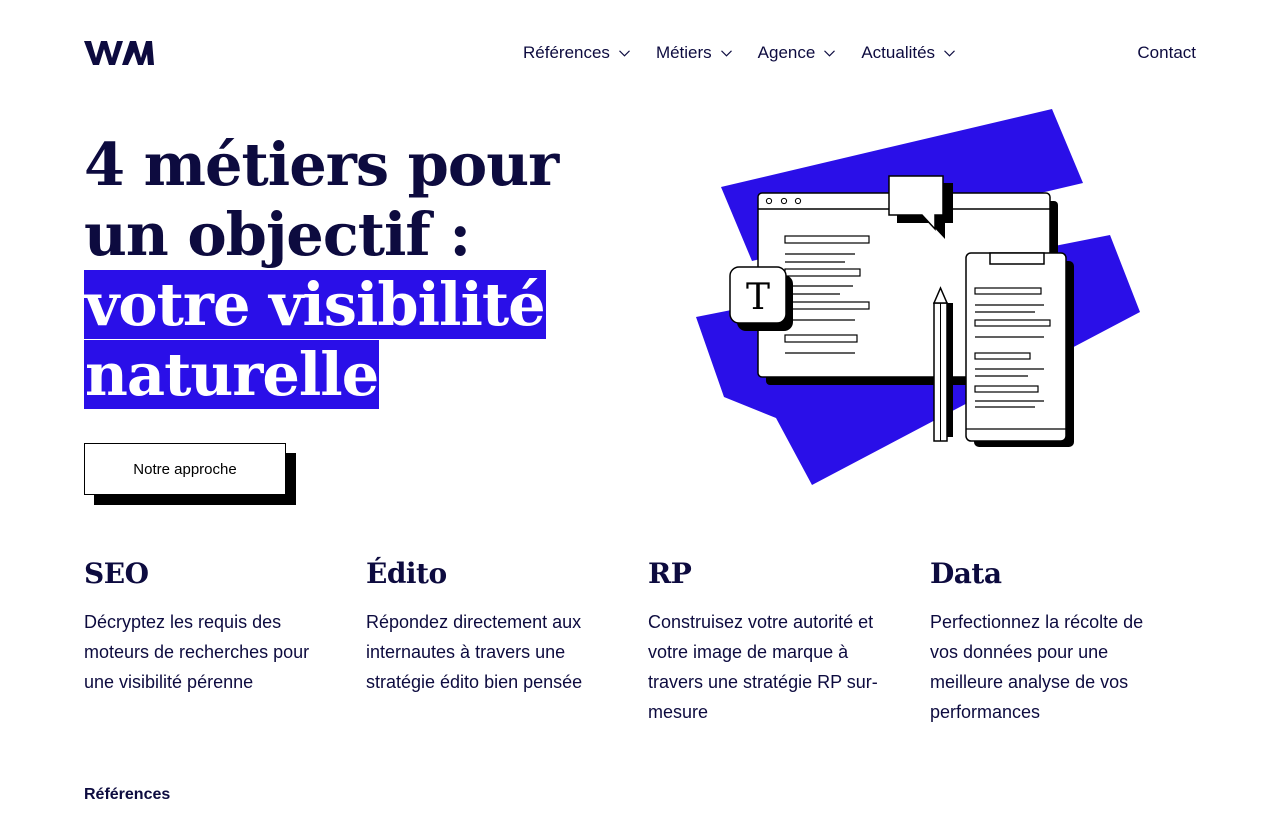  What do you see at coordinates (566, 52) in the screenshot?
I see `nav-item-label: Références` at bounding box center [566, 52].